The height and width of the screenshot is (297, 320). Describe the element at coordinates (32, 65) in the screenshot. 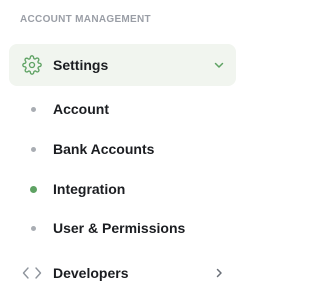

I see `gear-icon` at that location.